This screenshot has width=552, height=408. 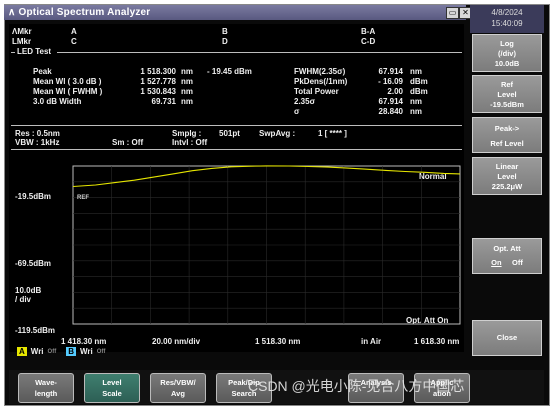 What do you see at coordinates (37, 133) in the screenshot?
I see `res-setting: Res : 0.5nm` at bounding box center [37, 133].